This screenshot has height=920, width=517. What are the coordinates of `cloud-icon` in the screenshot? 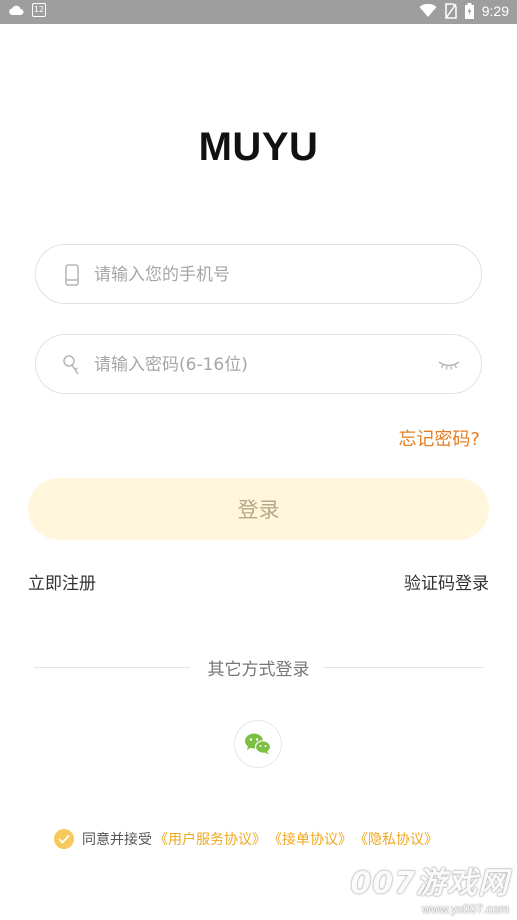 It's located at (16, 10).